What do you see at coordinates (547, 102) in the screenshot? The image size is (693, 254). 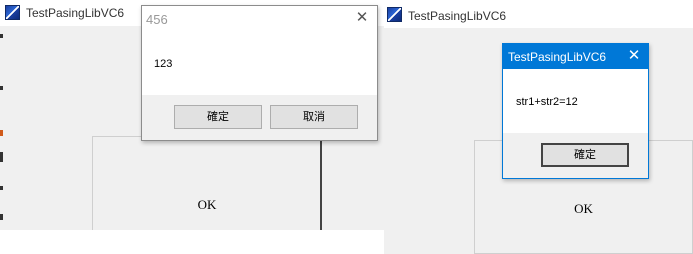 I see `dialog-result-message: str1+str2=12` at bounding box center [547, 102].